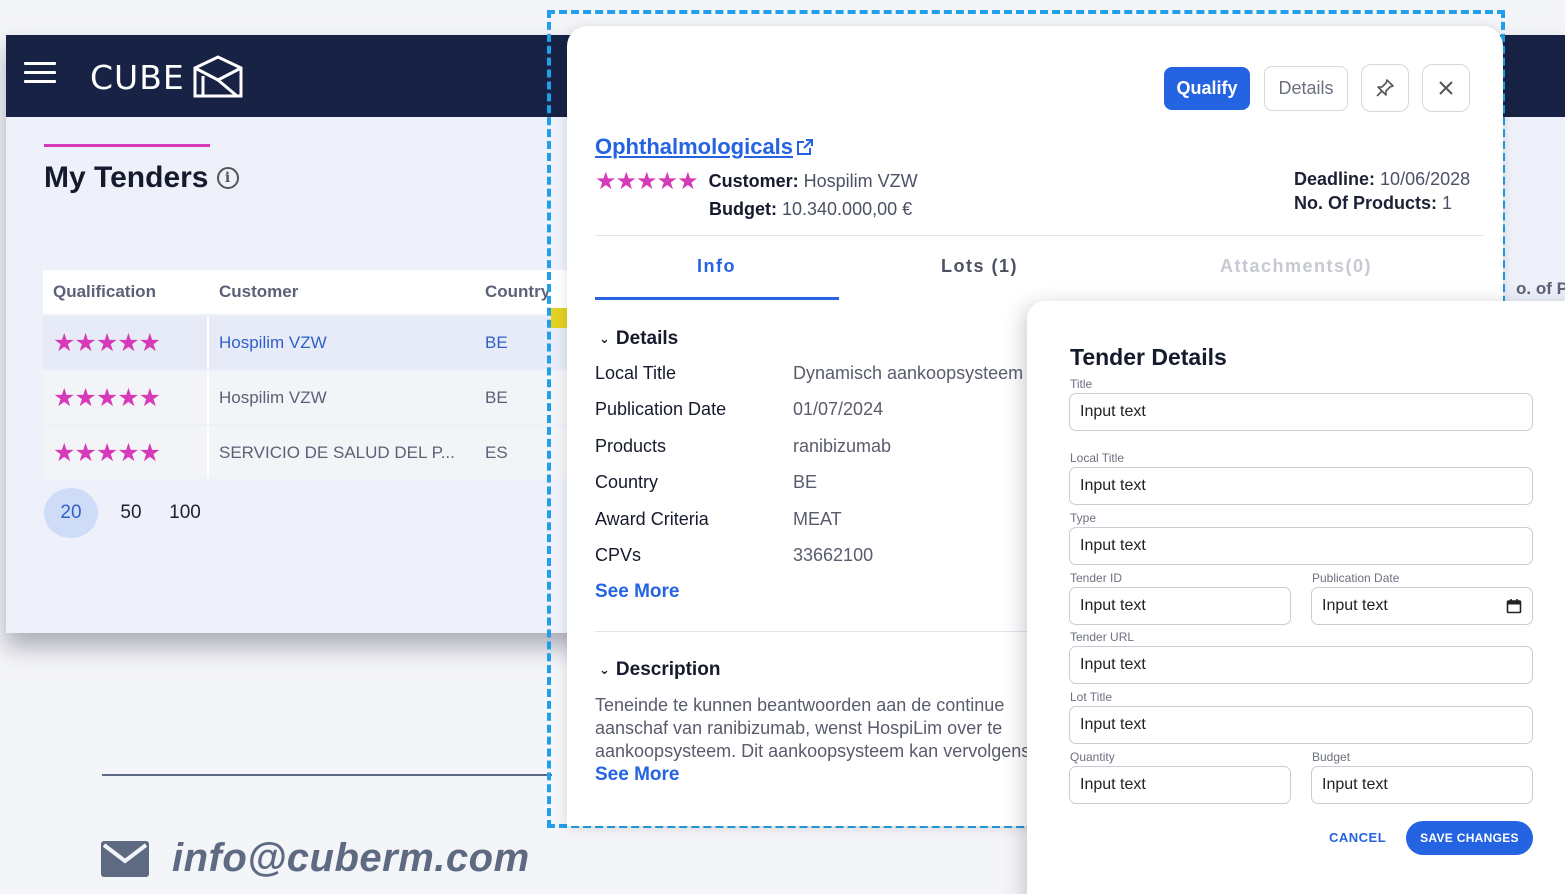 The width and height of the screenshot is (1565, 894). Describe the element at coordinates (753, 181) in the screenshot. I see `customer-label: Customer:` at that location.